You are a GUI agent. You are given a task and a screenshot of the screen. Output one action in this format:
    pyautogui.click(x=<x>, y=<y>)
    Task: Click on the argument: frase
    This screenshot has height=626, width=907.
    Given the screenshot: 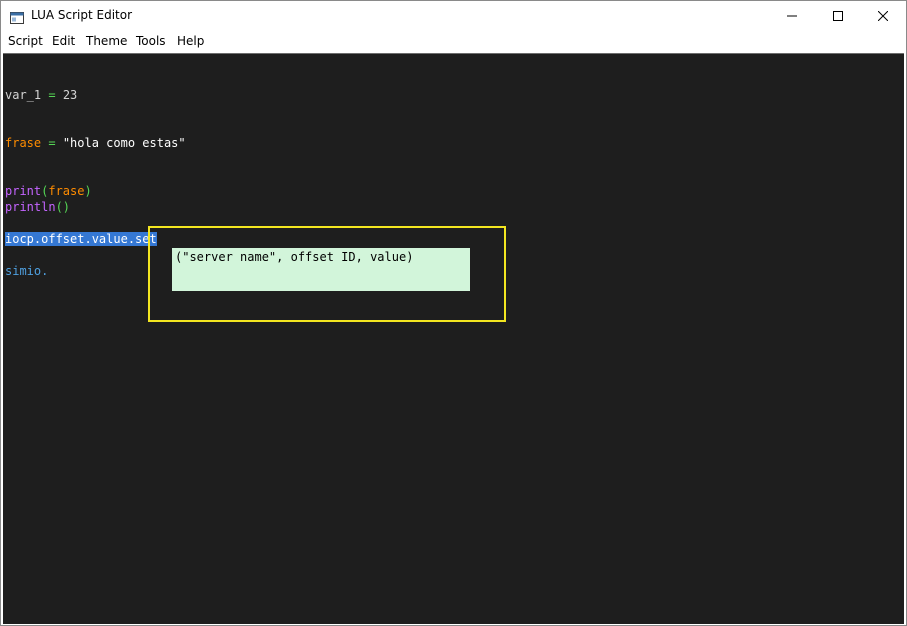 What is the action you would take?
    pyautogui.click(x=66, y=191)
    